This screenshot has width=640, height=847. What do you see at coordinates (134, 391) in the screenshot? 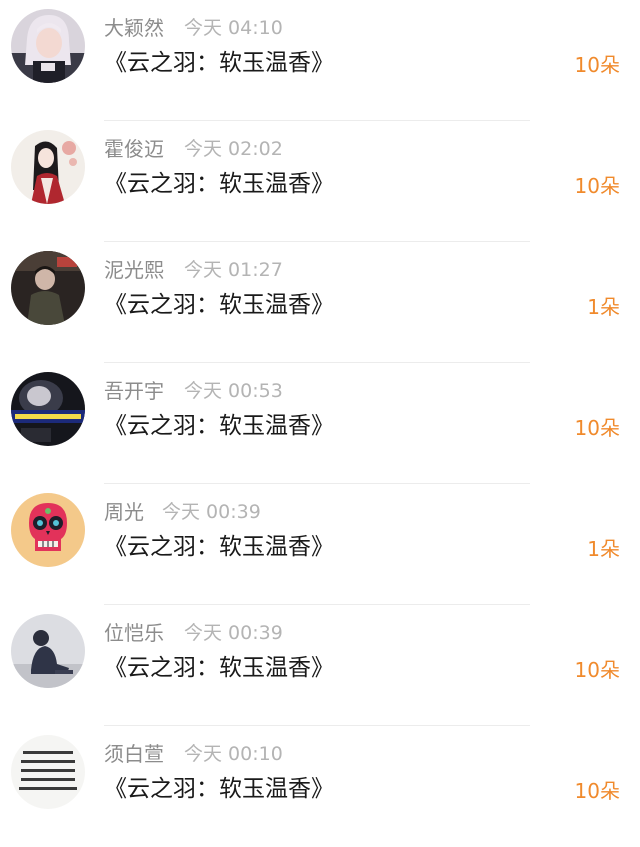
I see `user-name: 吾开宇` at bounding box center [134, 391].